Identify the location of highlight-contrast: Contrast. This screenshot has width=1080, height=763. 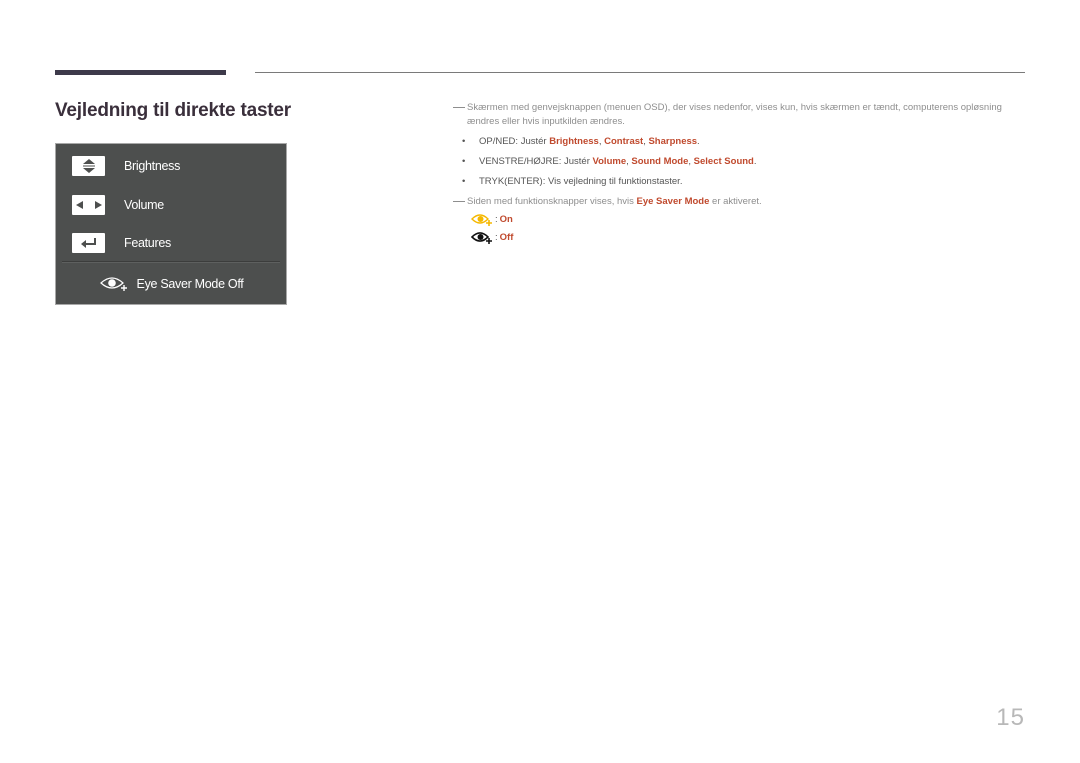
(624, 141).